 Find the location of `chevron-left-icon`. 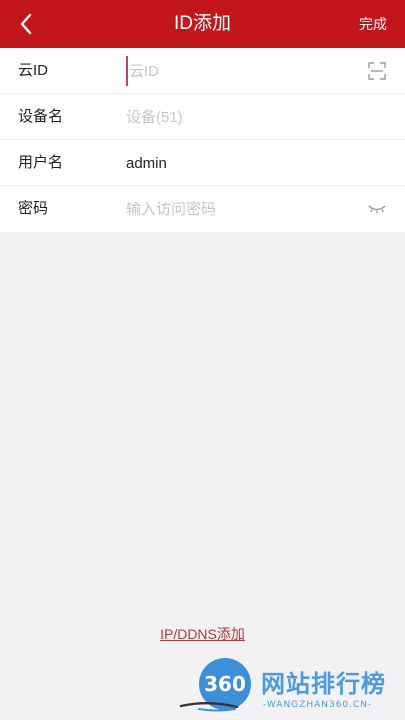

chevron-left-icon is located at coordinates (26, 24).